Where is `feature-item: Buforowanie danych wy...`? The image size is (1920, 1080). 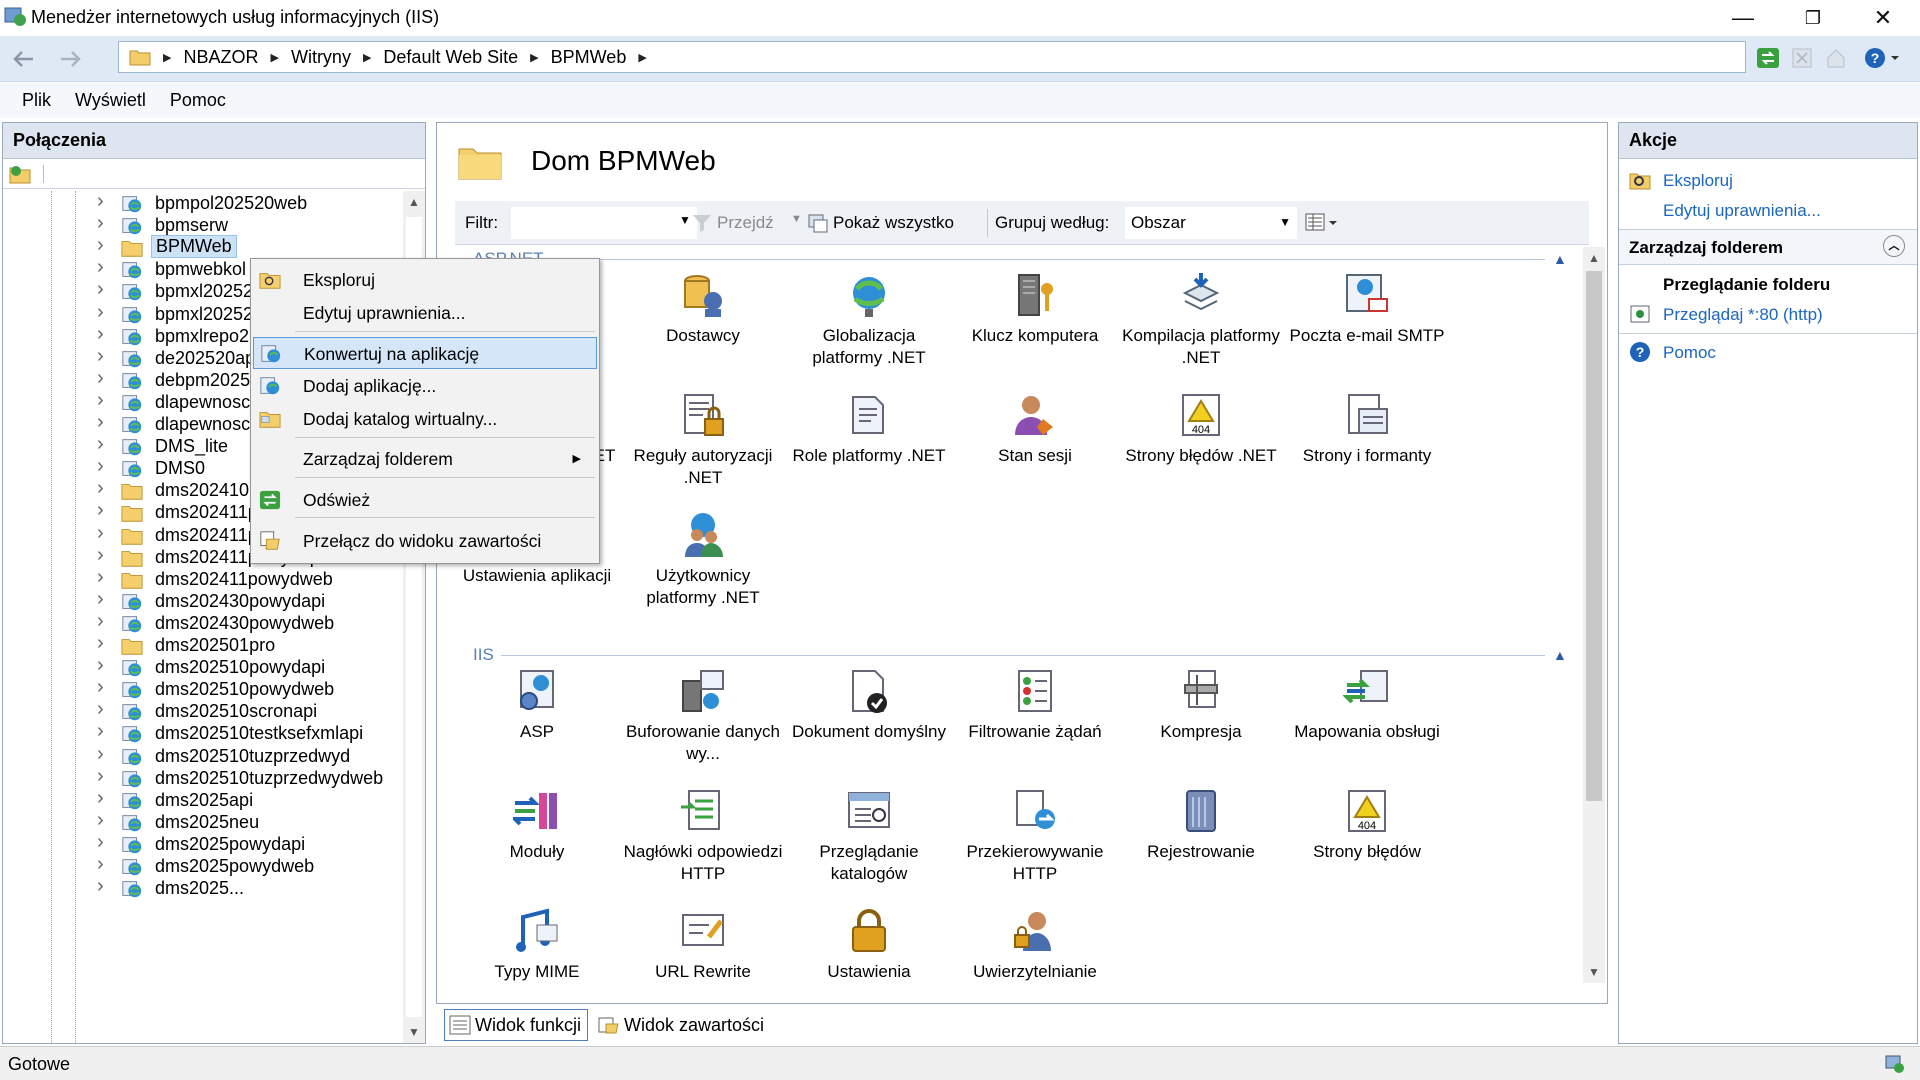 feature-item: Buforowanie danych wy... is located at coordinates (703, 716).